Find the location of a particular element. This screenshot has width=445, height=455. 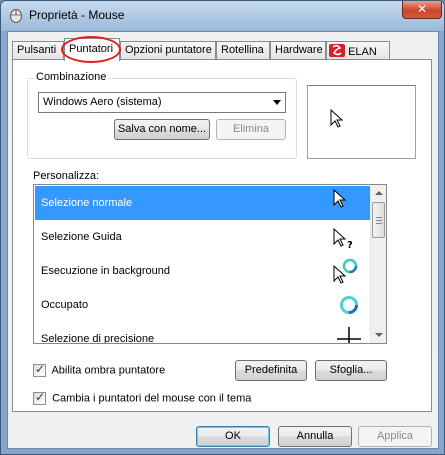

customize-label: Personalizza: is located at coordinates (66, 176).